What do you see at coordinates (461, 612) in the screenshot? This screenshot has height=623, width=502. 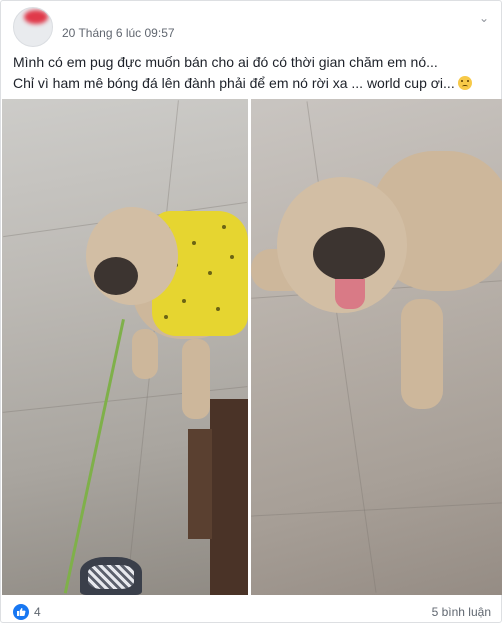 I see `comment-count: 5 bình luận` at bounding box center [461, 612].